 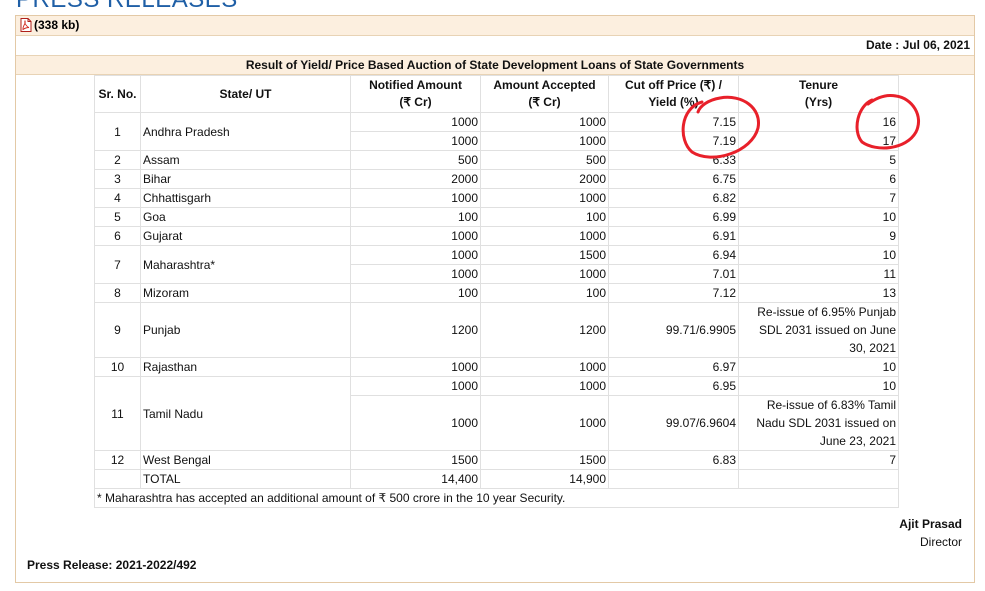 What do you see at coordinates (544, 94) in the screenshot?
I see `header-accepted: Amount Accepted (₹ Cr)` at bounding box center [544, 94].